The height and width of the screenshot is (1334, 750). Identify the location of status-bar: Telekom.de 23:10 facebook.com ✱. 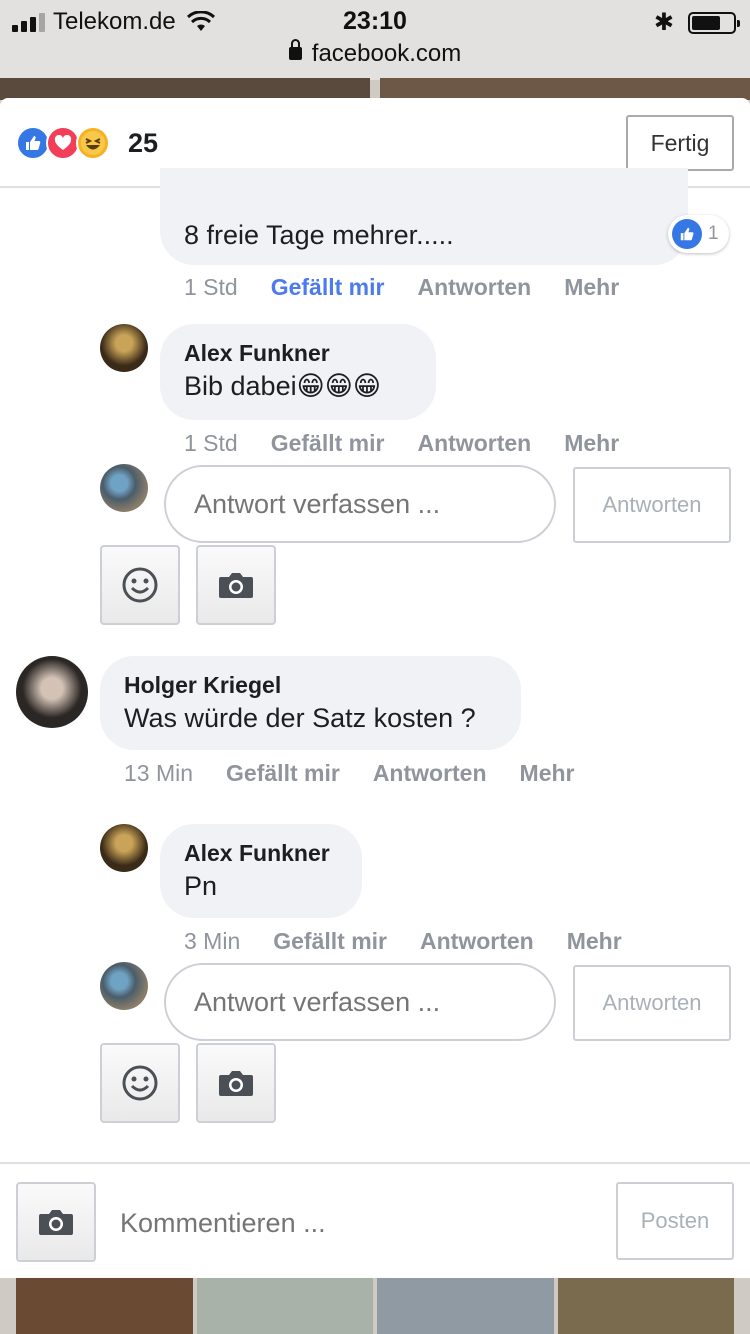
(375, 40).